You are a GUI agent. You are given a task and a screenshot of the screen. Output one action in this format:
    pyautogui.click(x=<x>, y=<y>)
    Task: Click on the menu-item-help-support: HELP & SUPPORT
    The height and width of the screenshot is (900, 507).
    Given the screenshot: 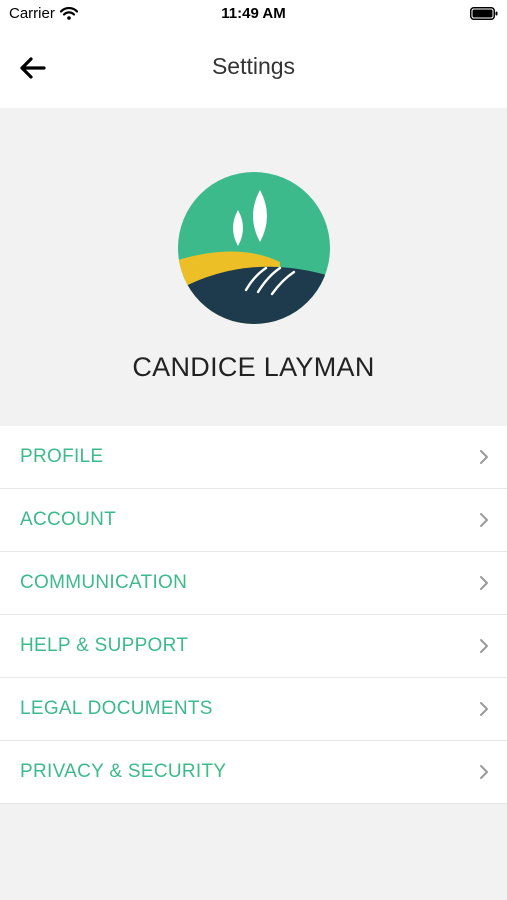 What is the action you would take?
    pyautogui.click(x=253, y=646)
    